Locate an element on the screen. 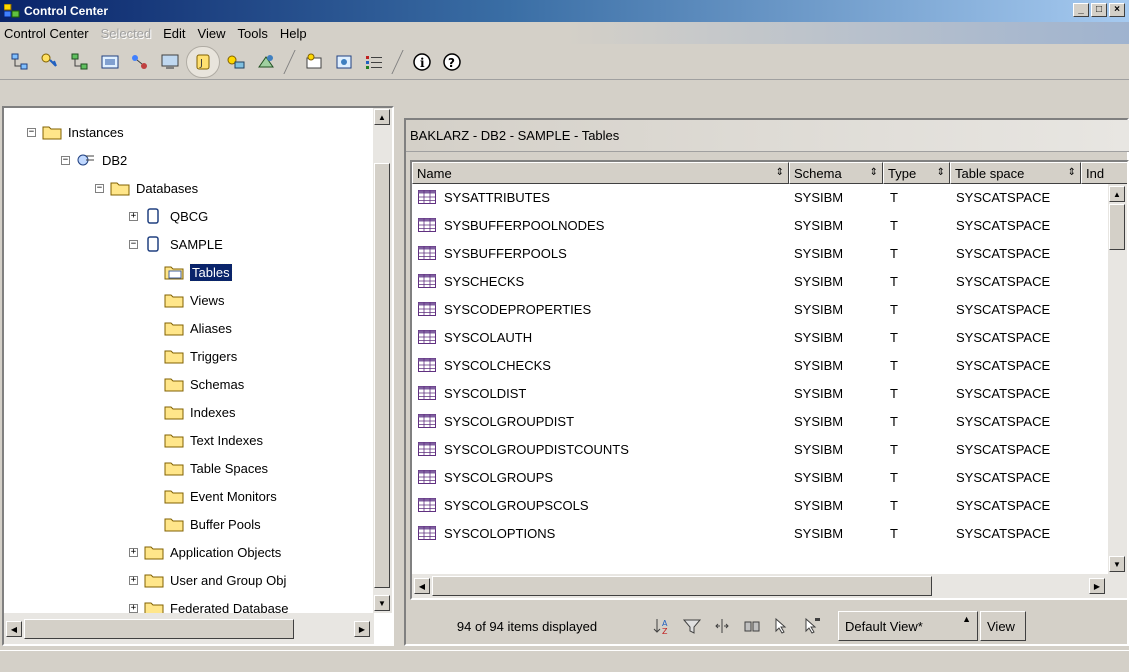 This screenshot has height=672, width=1129. tree-item: Schemas is located at coordinates (204, 384).